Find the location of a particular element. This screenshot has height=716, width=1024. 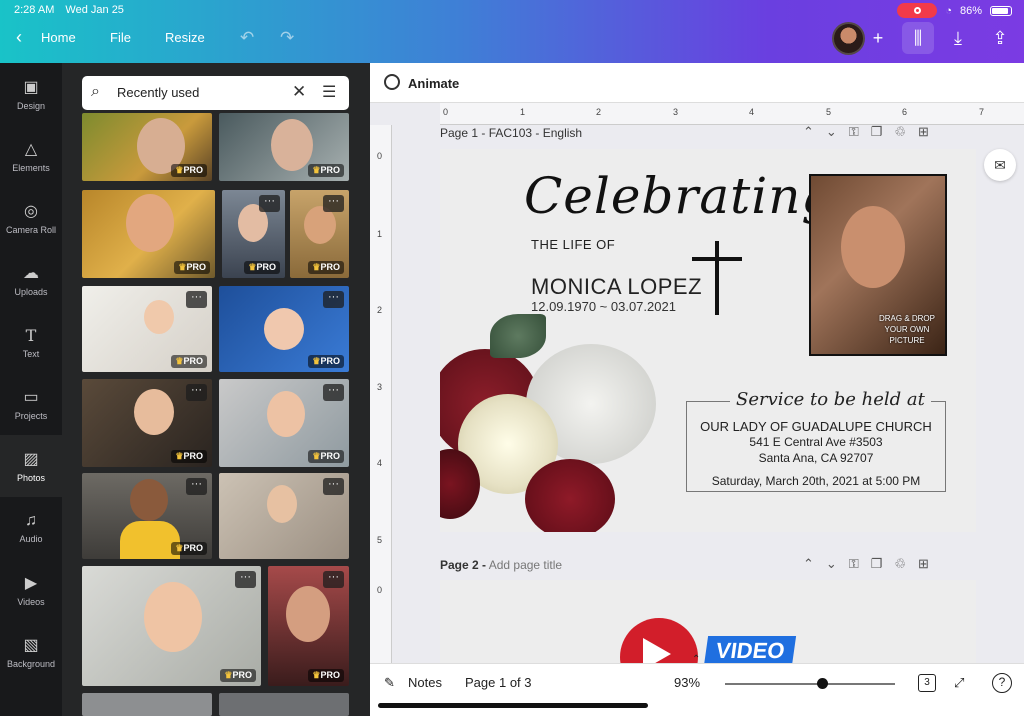

video-banner: VIDEO is located at coordinates (750, 649).